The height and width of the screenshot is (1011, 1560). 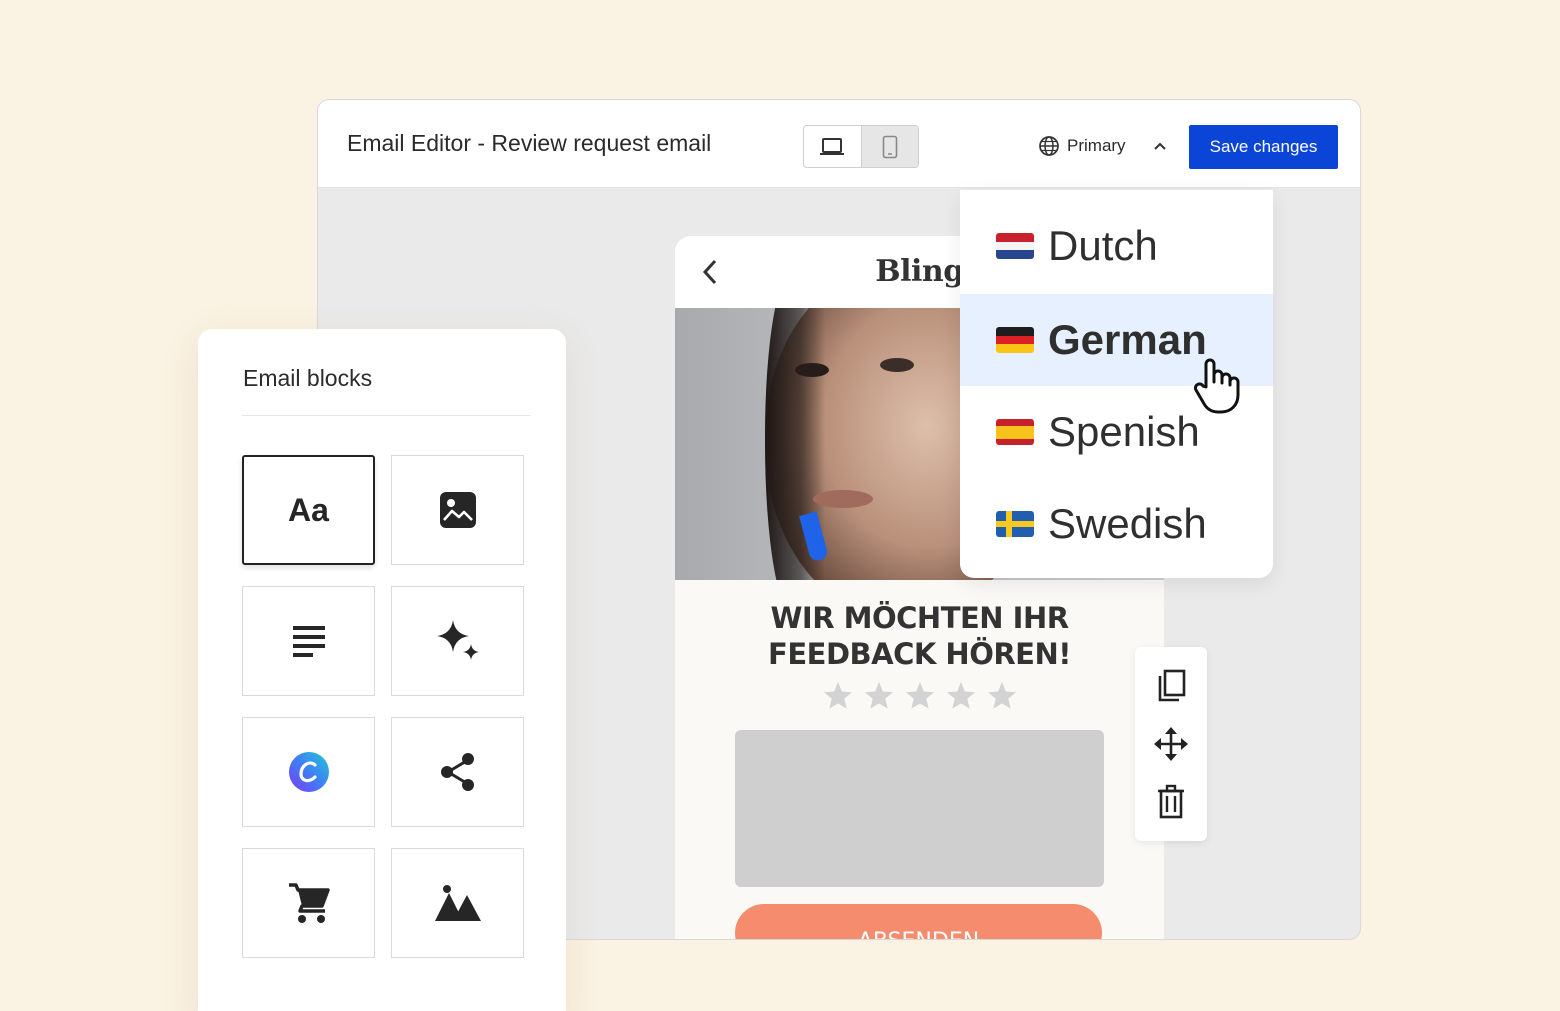 I want to click on image-block-tile, so click(x=457, y=510).